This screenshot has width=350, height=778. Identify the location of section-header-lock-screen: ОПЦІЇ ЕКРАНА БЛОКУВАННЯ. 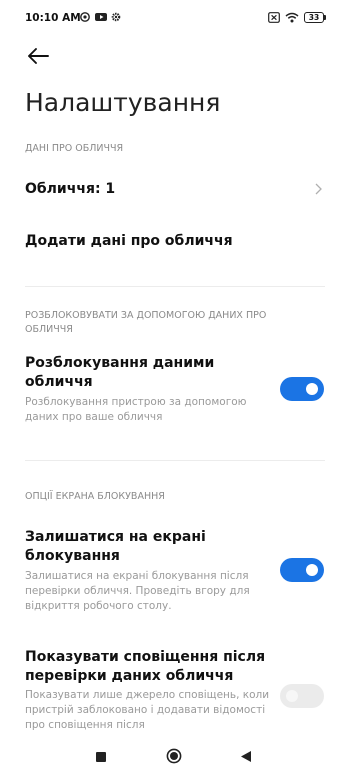
(95, 496).